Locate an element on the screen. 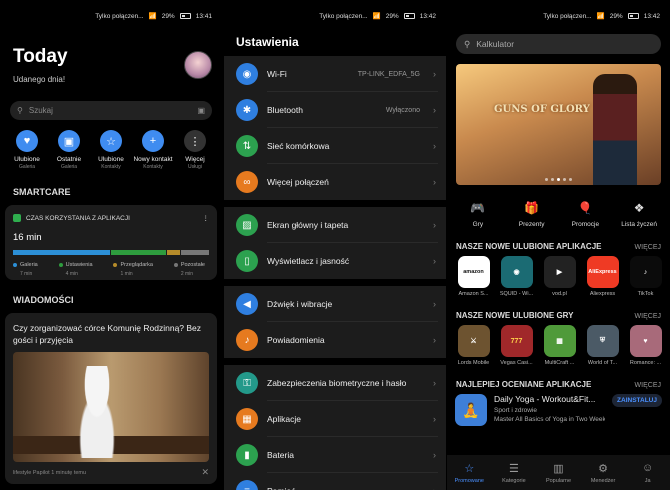  list-icon: ☰ is located at coordinates (513, 468).